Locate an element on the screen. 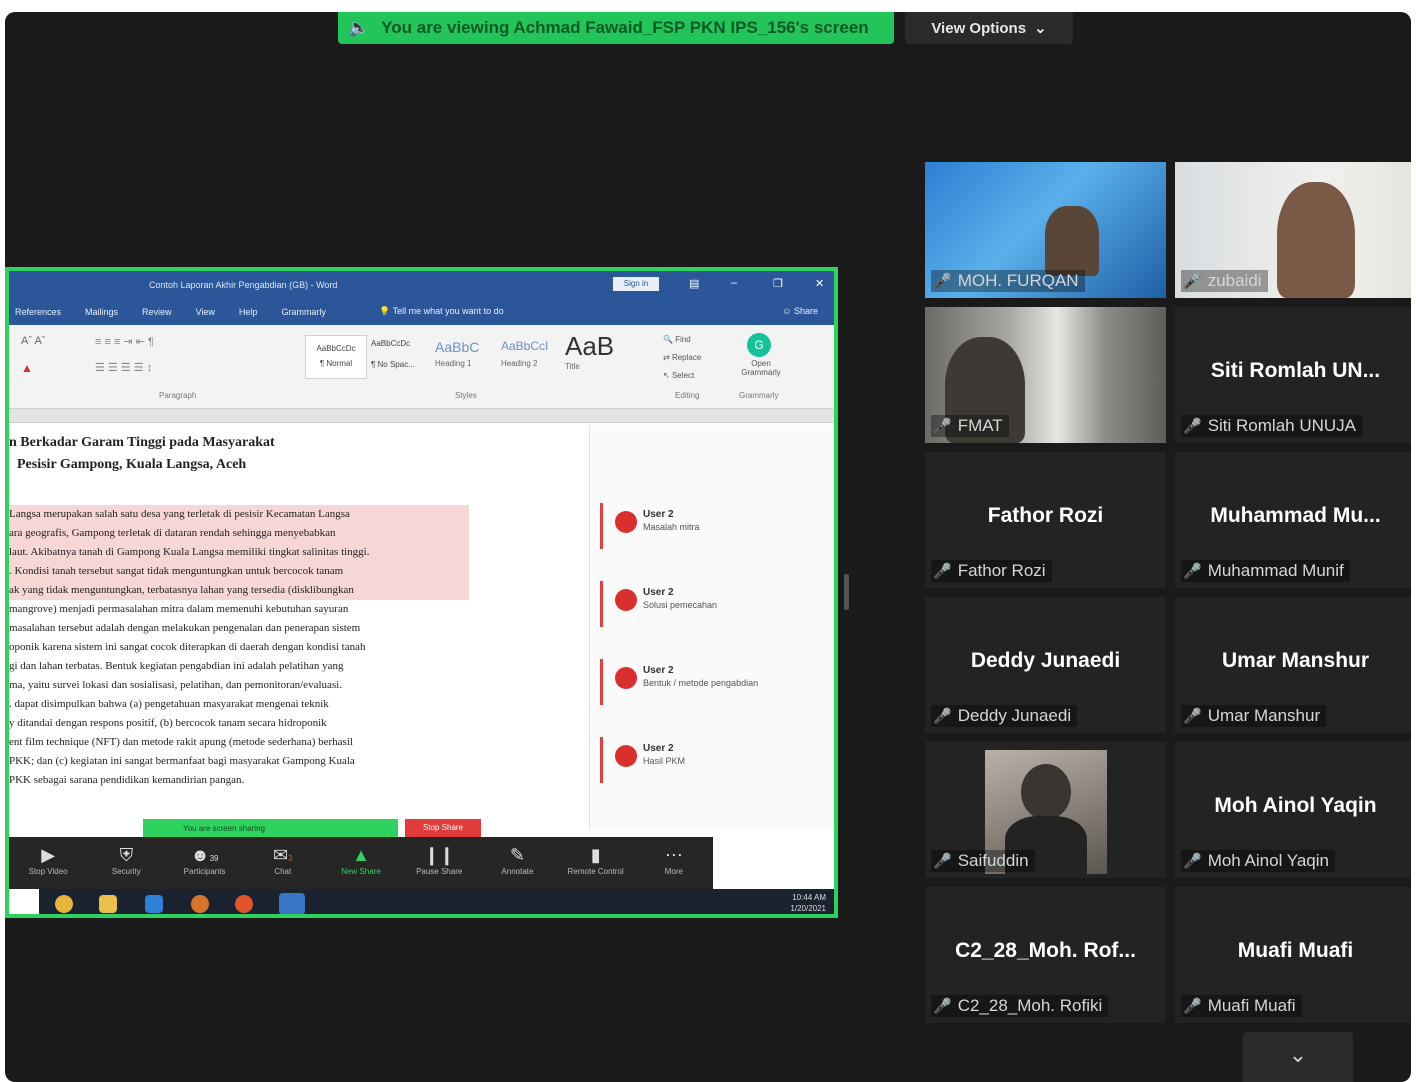  participant-tile: 🎤 MOH. FURQAN is located at coordinates (1045, 230).